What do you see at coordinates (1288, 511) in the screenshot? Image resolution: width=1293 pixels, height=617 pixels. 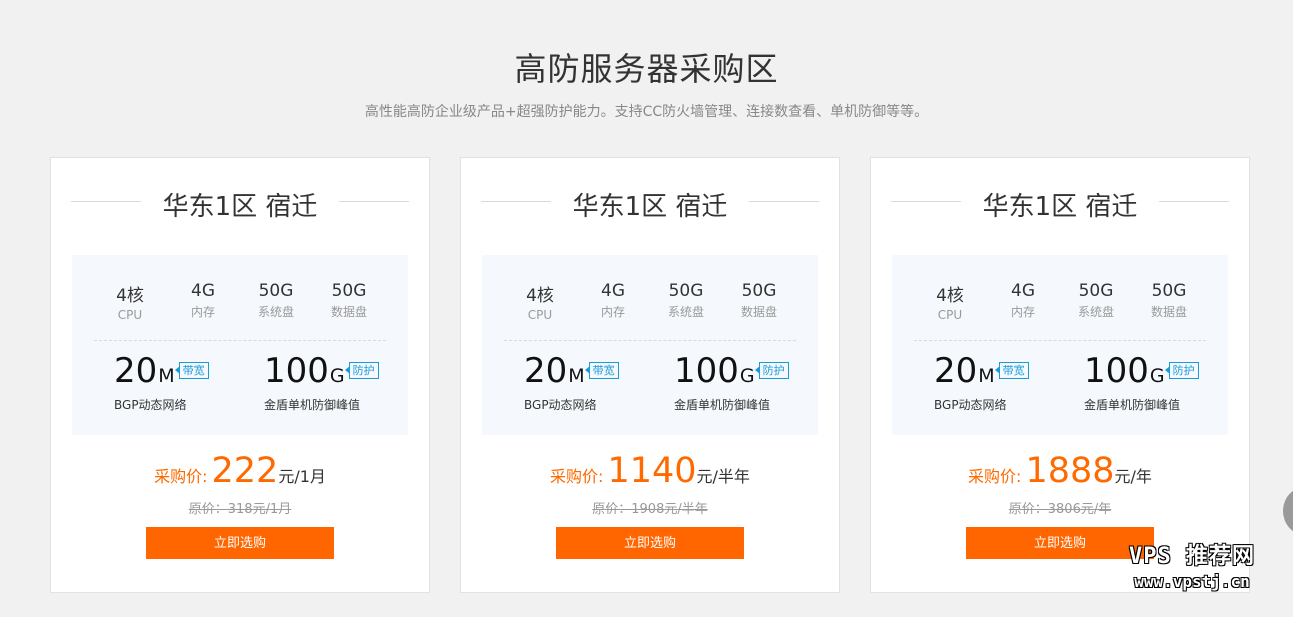 I see `floating-side-button` at bounding box center [1288, 511].